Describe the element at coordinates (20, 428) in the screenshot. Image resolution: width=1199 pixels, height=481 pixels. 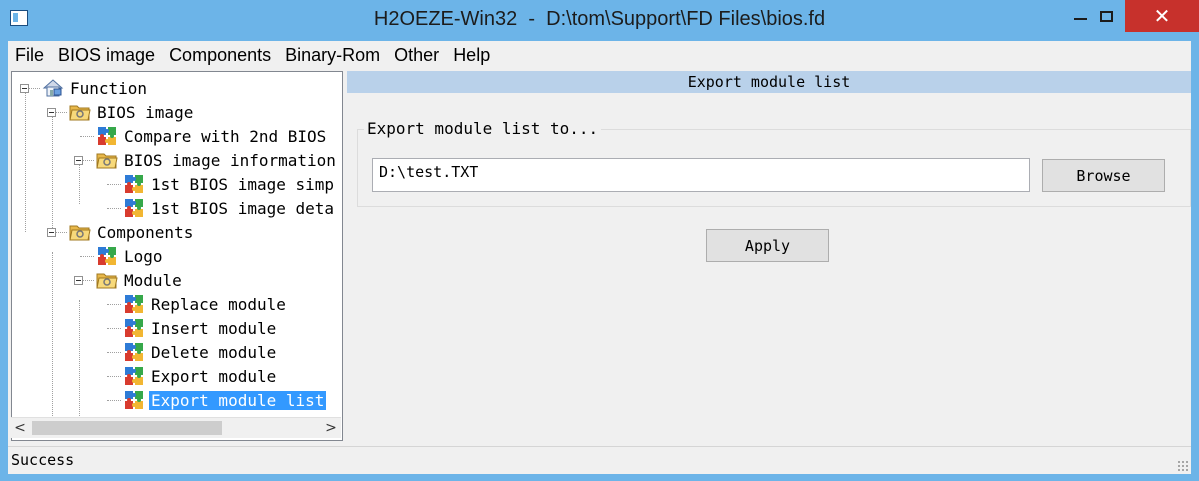
I see `scroll-left-arrow-icon: <` at that location.